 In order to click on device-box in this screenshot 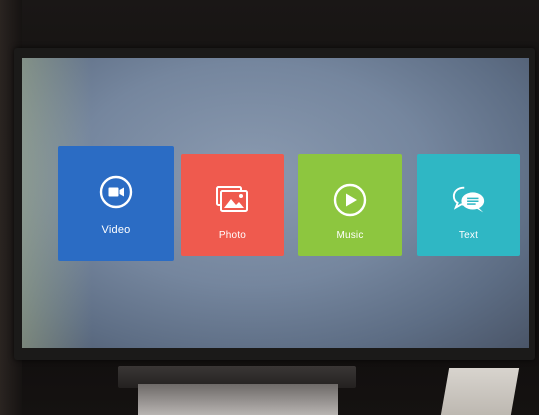, I will do `click(480, 391)`.